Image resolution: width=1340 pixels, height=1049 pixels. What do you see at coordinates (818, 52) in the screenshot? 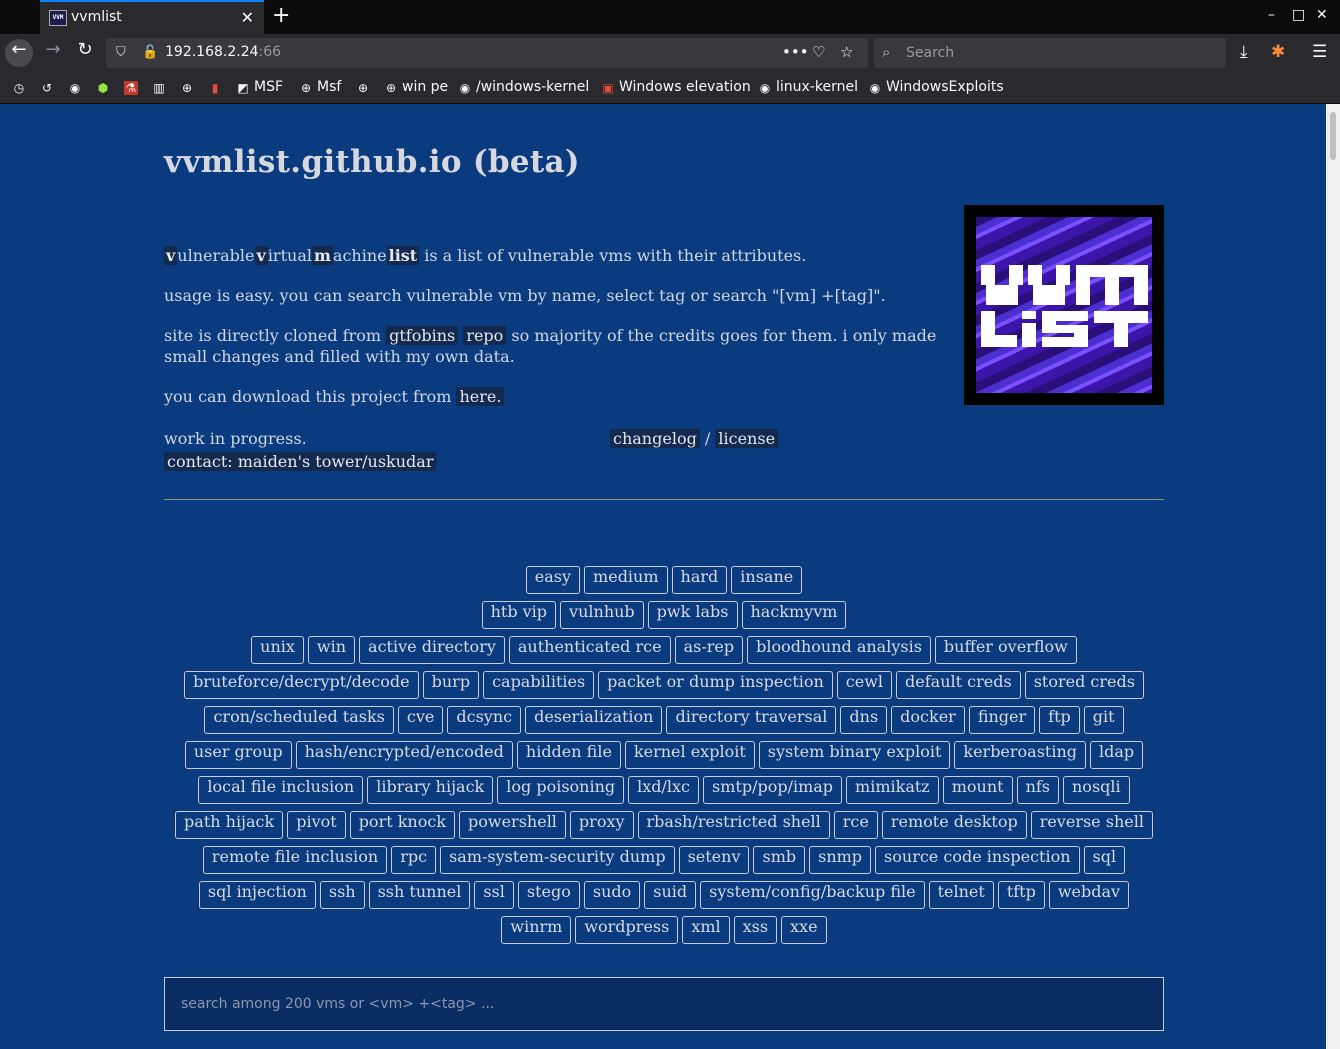
I see `pocket-icon: ♡` at bounding box center [818, 52].